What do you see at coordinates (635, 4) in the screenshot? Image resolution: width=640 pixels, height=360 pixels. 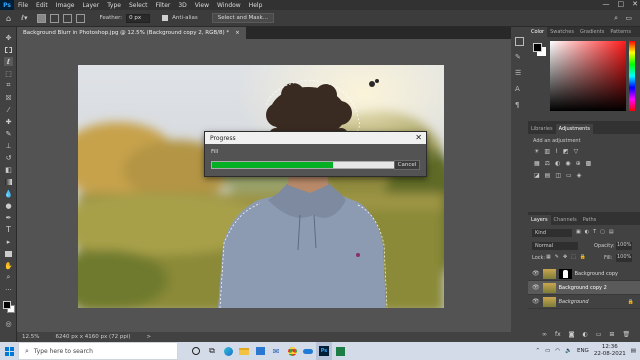 I see `close-window-button: ✕` at bounding box center [635, 4].